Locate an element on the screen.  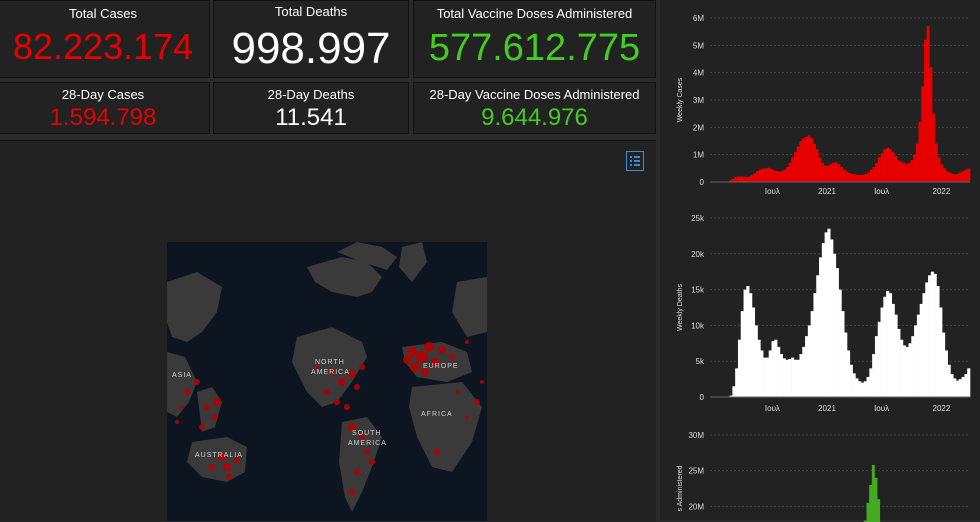
y-tick-label: 10k is located at coordinates (698, 325).